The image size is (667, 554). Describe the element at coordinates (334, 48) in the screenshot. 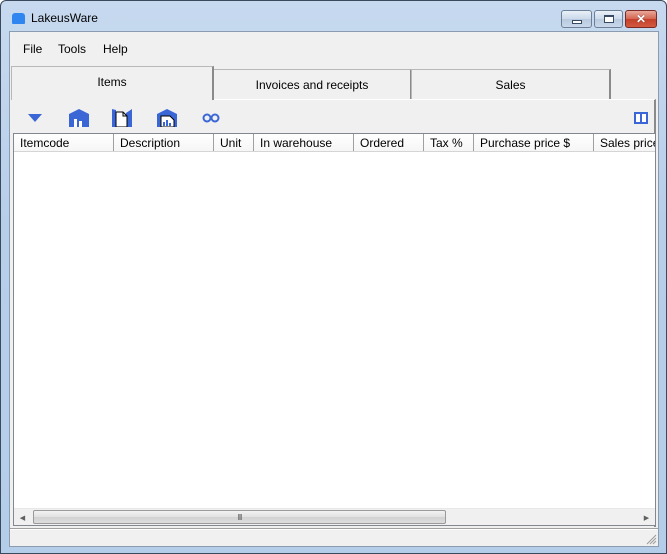

I see `menu-bar: File Tools Help` at that location.